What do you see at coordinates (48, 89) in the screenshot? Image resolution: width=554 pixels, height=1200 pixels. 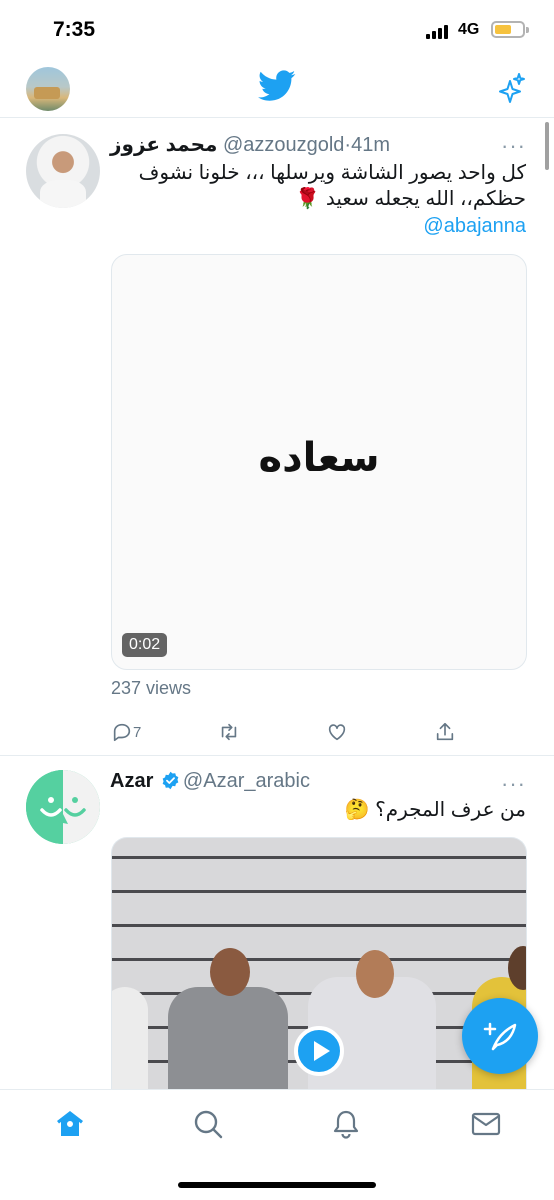 I see `profile-avatar` at bounding box center [48, 89].